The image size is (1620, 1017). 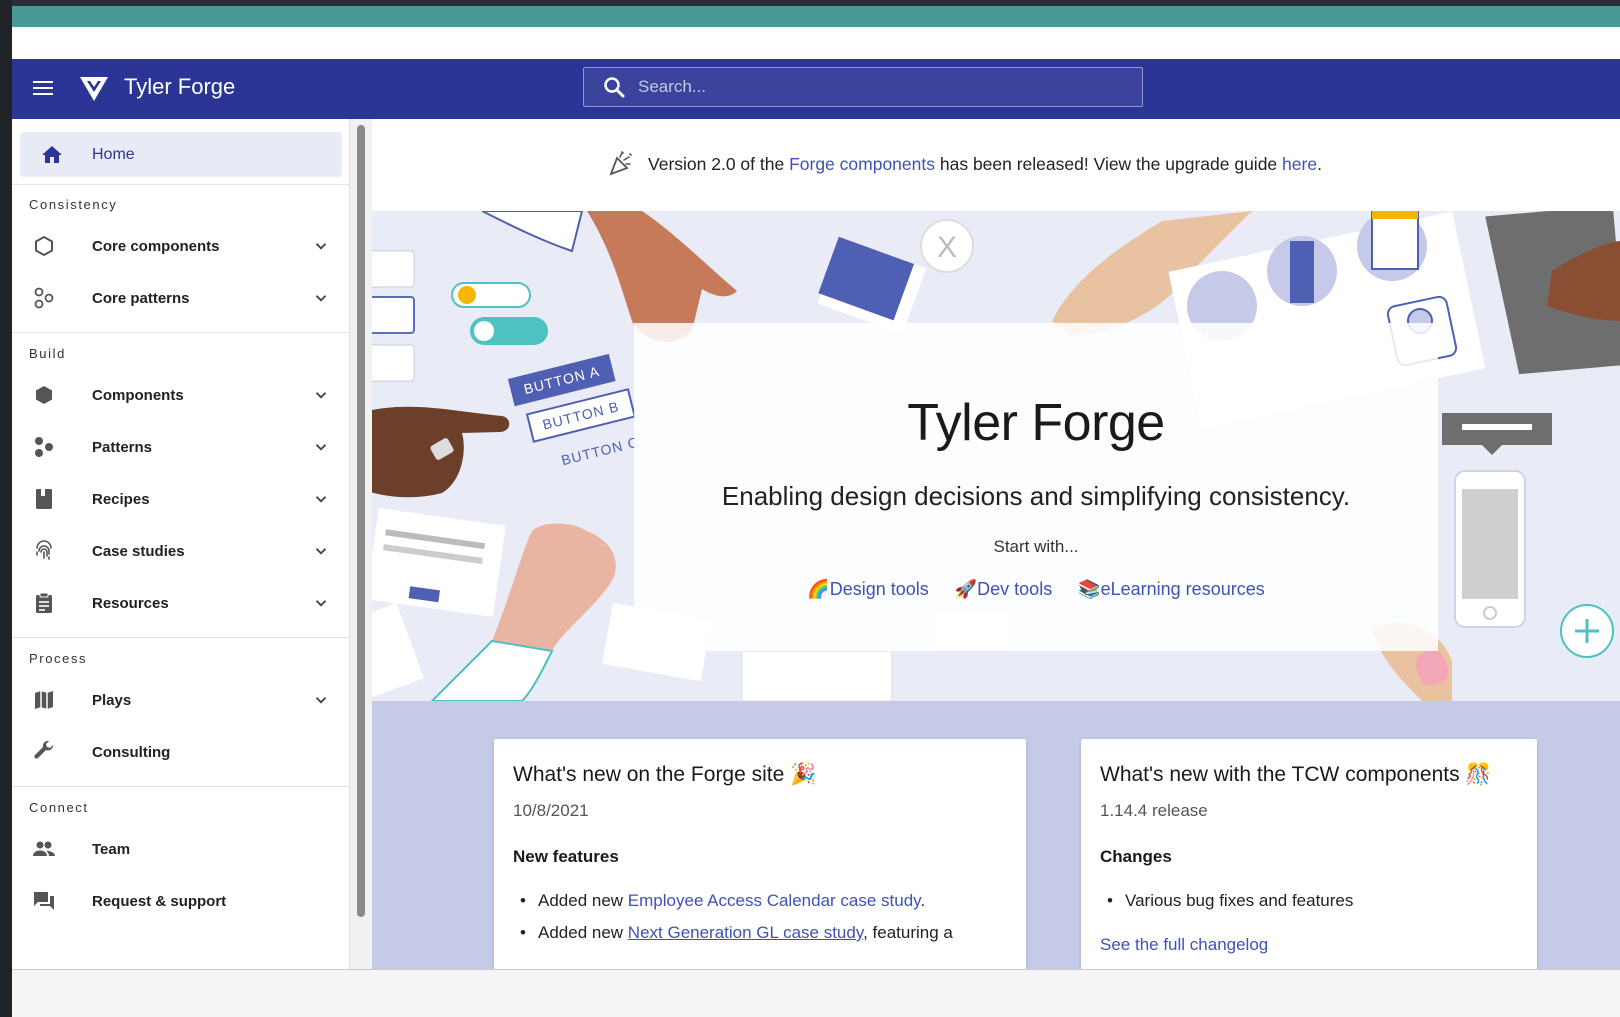 What do you see at coordinates (665, 774) in the screenshot?
I see `card-title: What's new on the Forge site 🎉` at bounding box center [665, 774].